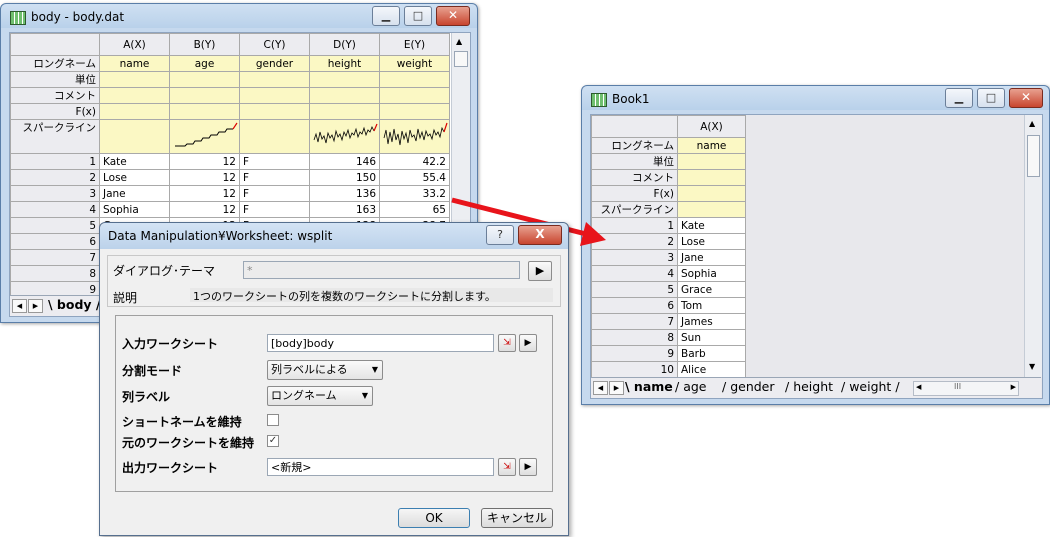 Image resolution: width=1050 pixels, height=537 pixels. I want to click on table-row: 1 Kate 12 F 146 42.2, so click(230, 161).